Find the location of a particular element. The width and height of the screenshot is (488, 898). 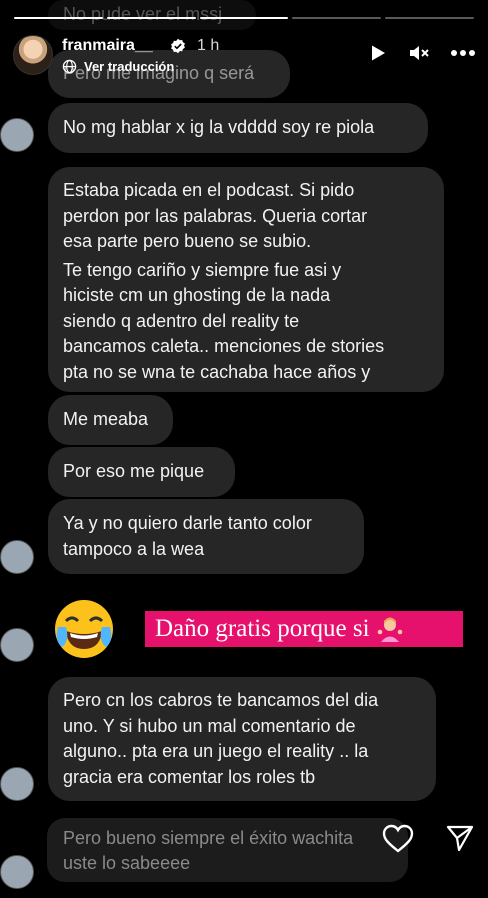

message-line: Por eso me pique is located at coordinates (134, 471).